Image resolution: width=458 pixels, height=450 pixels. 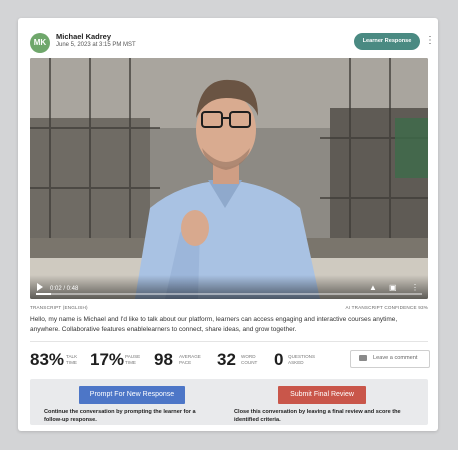 I want to click on time-display: 0:02 / 0:48, so click(x=64, y=289).